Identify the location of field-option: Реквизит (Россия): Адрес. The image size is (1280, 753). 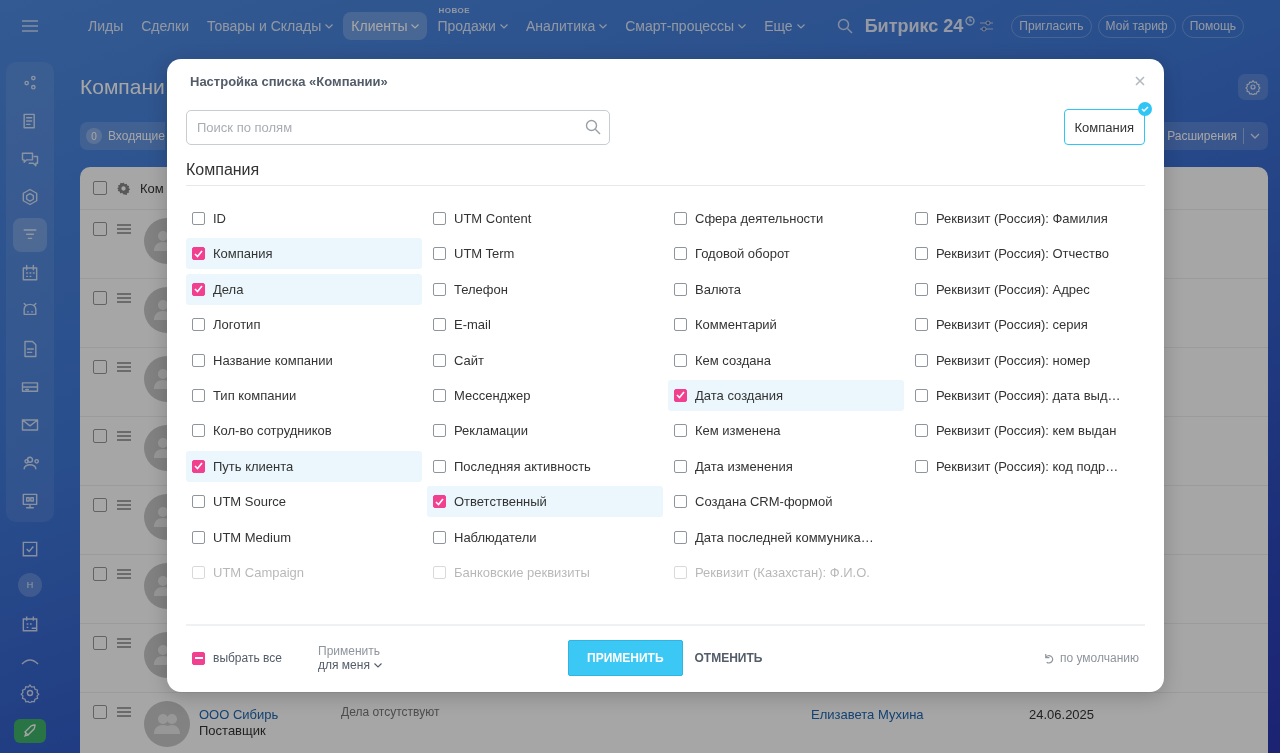
(1027, 289).